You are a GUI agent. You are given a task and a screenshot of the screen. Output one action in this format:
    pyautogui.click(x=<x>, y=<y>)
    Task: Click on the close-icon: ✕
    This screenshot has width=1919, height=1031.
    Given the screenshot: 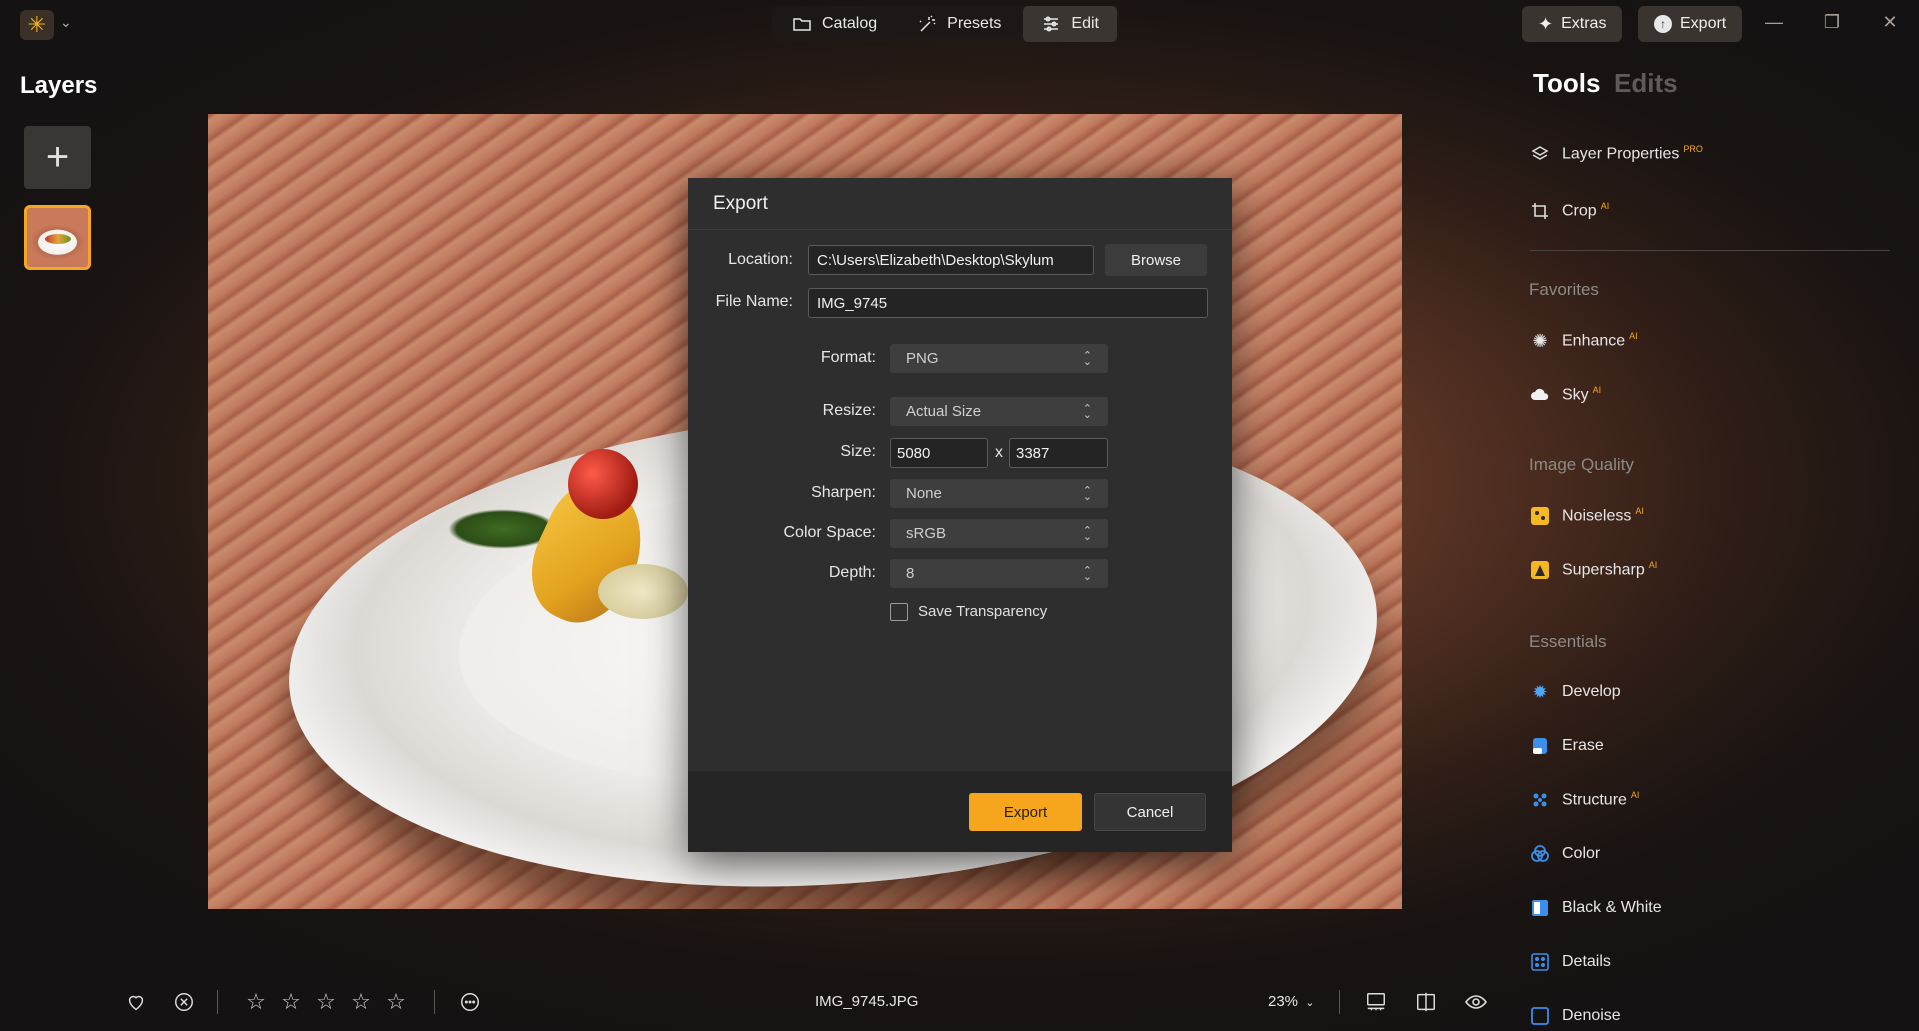 What is the action you would take?
    pyautogui.click(x=1890, y=22)
    